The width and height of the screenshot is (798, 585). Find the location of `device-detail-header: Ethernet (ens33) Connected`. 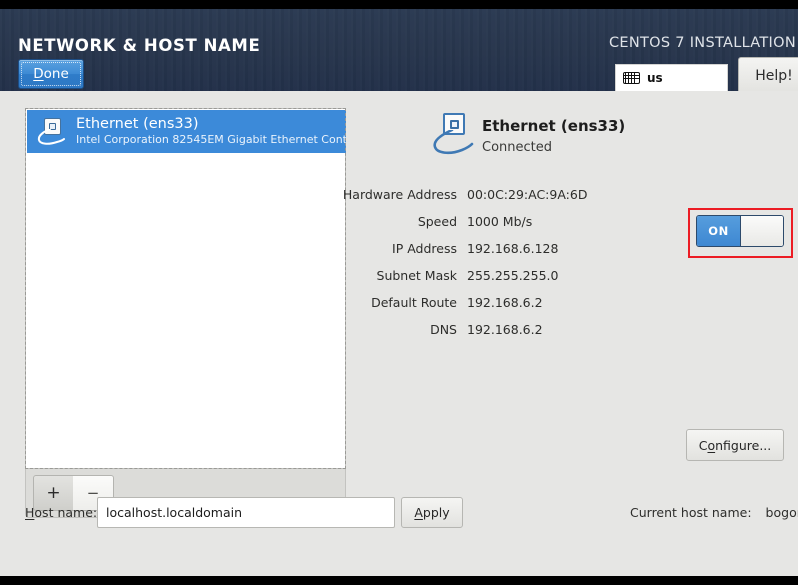

device-detail-header: Ethernet (ens33) Connected is located at coordinates (528, 135).